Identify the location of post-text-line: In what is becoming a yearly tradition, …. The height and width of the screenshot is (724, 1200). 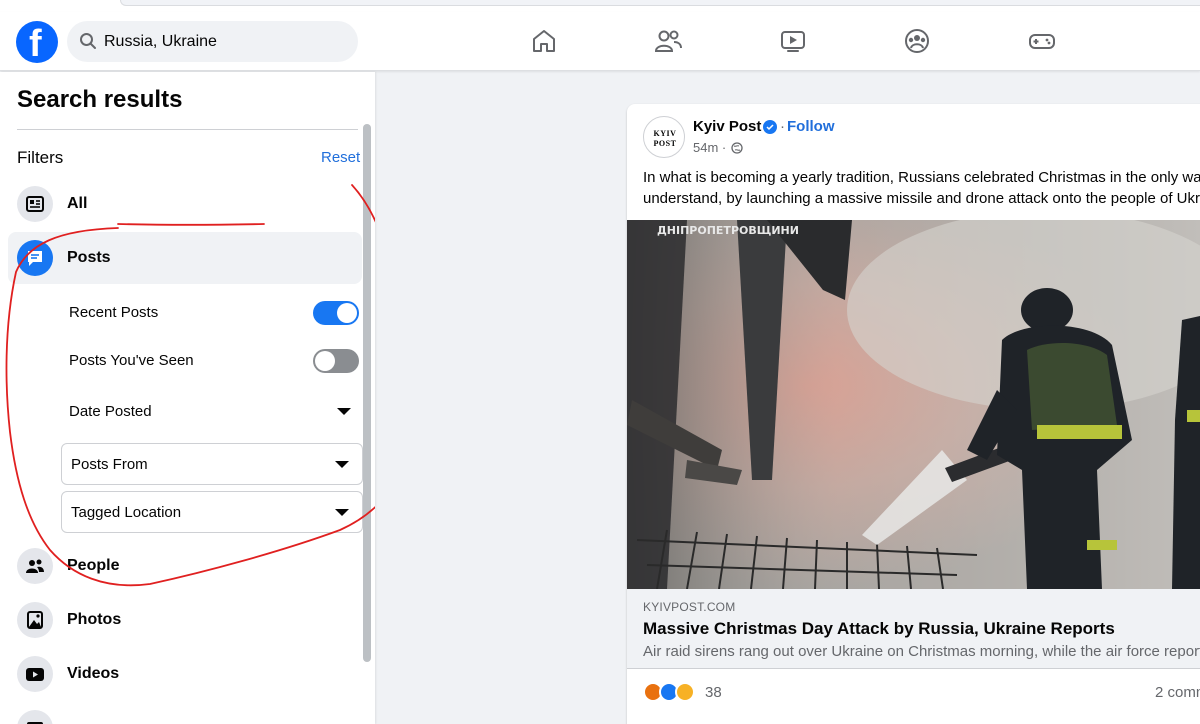
(921, 177).